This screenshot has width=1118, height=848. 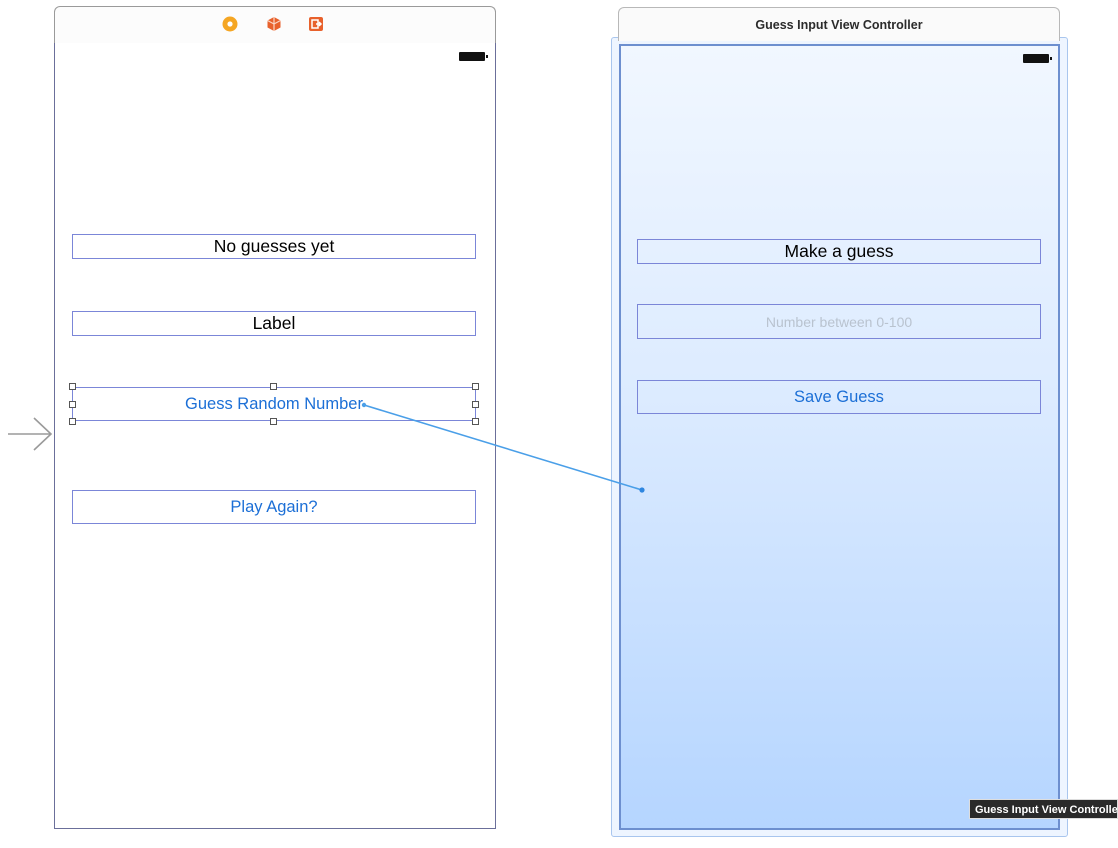 I want to click on scene-tooltip-text: Guess Input View Controller, so click(x=1046, y=810).